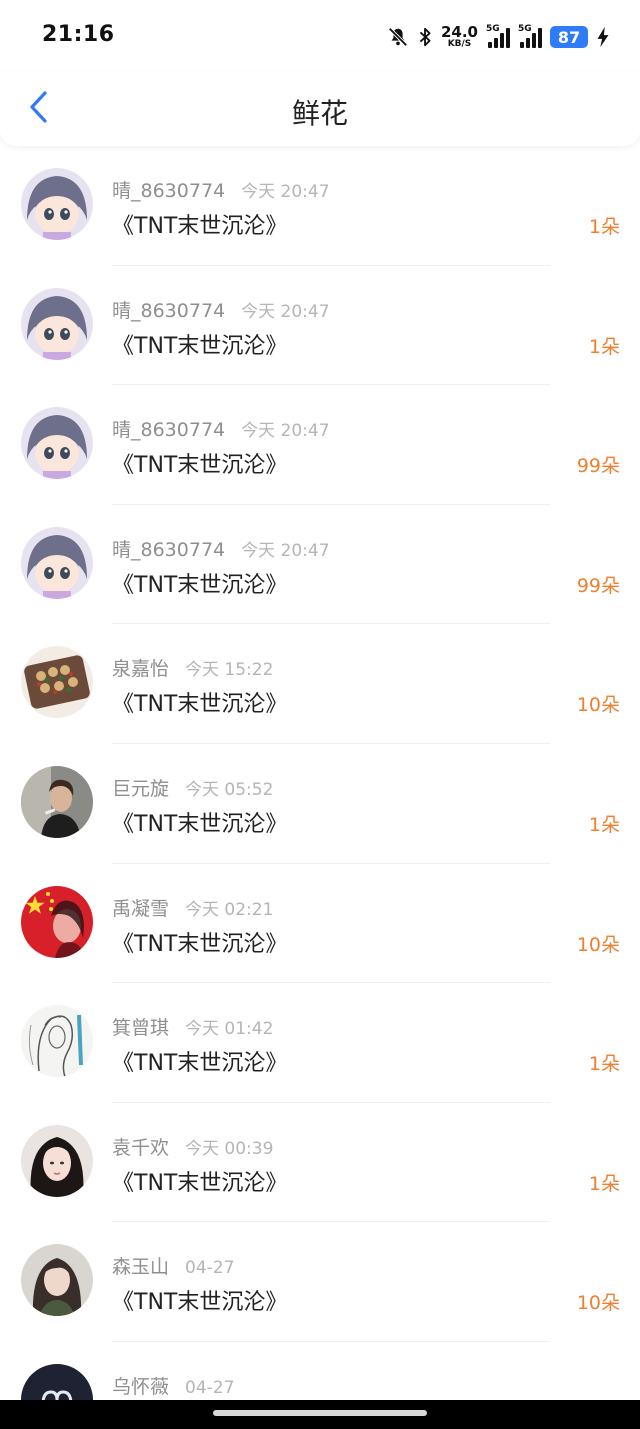 The width and height of the screenshot is (640, 1429). I want to click on list-item: 袁千欢 今天 00:39 《TNT末世沉沦》 1朵, so click(320, 1163).